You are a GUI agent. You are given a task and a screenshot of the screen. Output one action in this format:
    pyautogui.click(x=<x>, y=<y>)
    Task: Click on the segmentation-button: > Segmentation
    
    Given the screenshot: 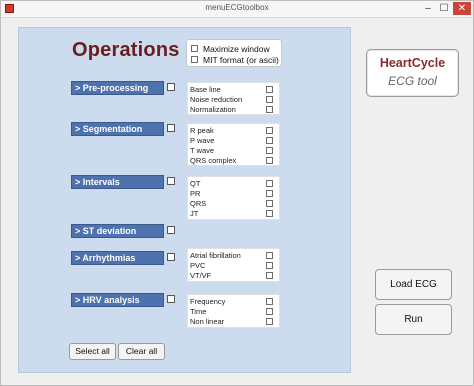 What is the action you would take?
    pyautogui.click(x=117, y=129)
    